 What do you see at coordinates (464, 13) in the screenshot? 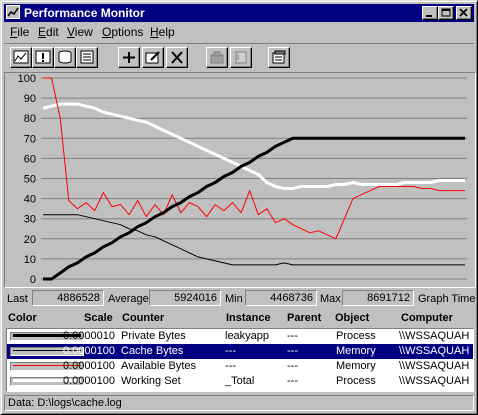
I see `close-button` at bounding box center [464, 13].